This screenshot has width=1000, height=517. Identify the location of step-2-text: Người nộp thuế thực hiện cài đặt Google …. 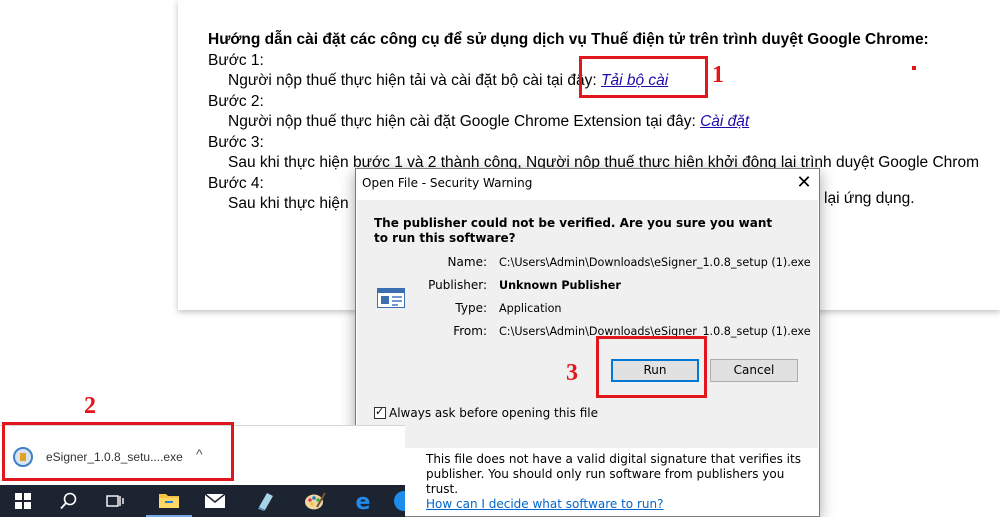
(489, 121).